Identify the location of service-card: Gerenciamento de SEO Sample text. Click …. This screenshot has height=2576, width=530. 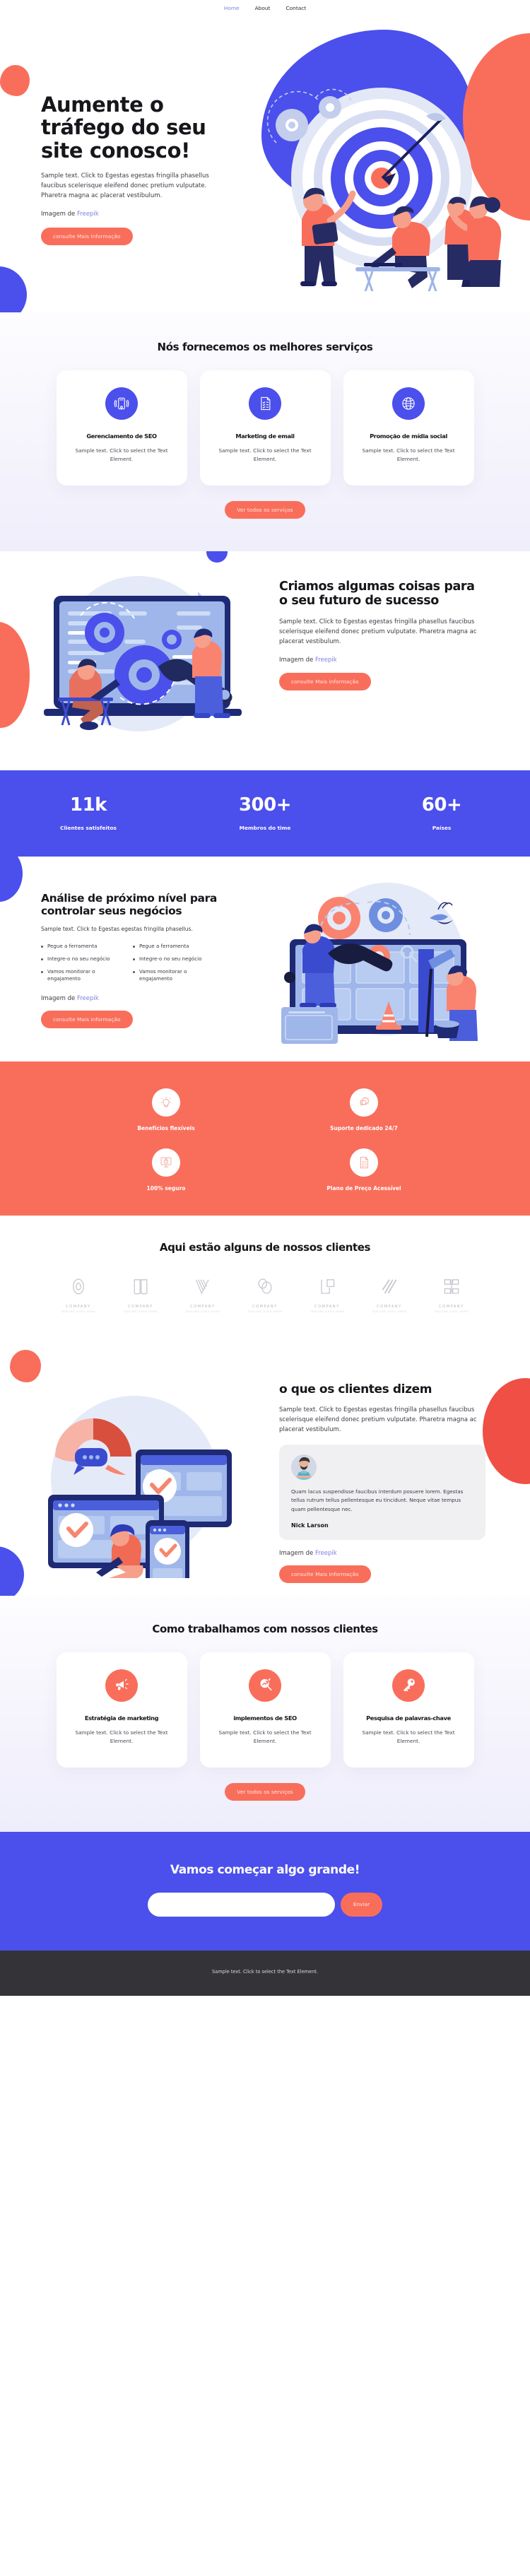
(121, 428).